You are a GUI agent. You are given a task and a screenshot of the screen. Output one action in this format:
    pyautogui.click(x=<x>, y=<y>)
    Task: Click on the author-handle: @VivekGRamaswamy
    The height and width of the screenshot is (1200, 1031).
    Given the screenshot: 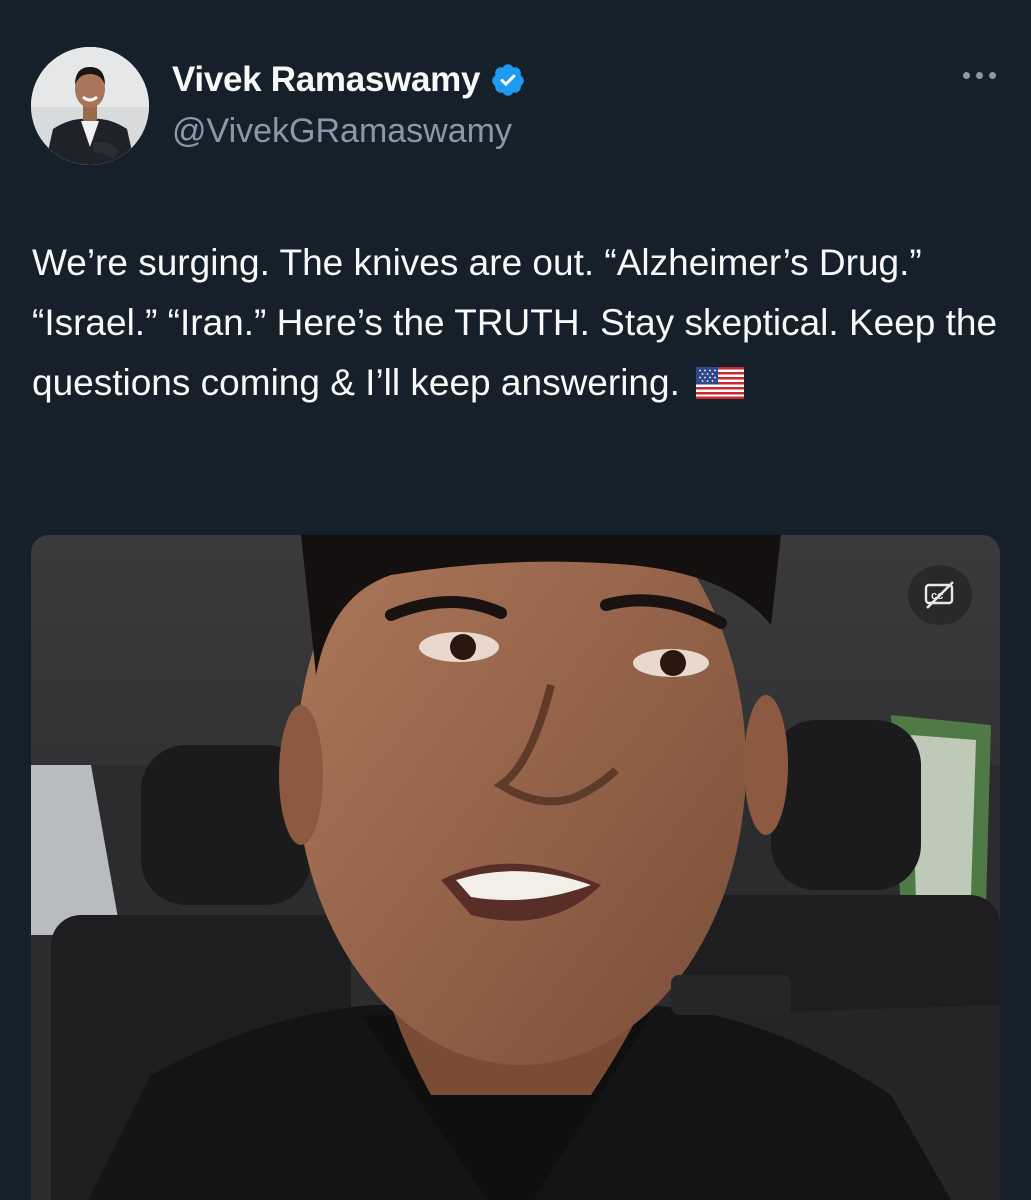 What is the action you would take?
    pyautogui.click(x=342, y=131)
    